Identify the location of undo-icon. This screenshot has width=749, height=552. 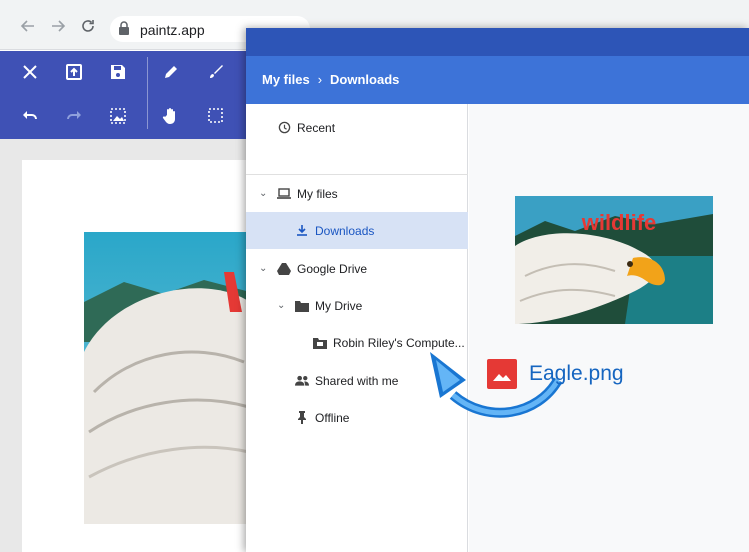
(30, 116).